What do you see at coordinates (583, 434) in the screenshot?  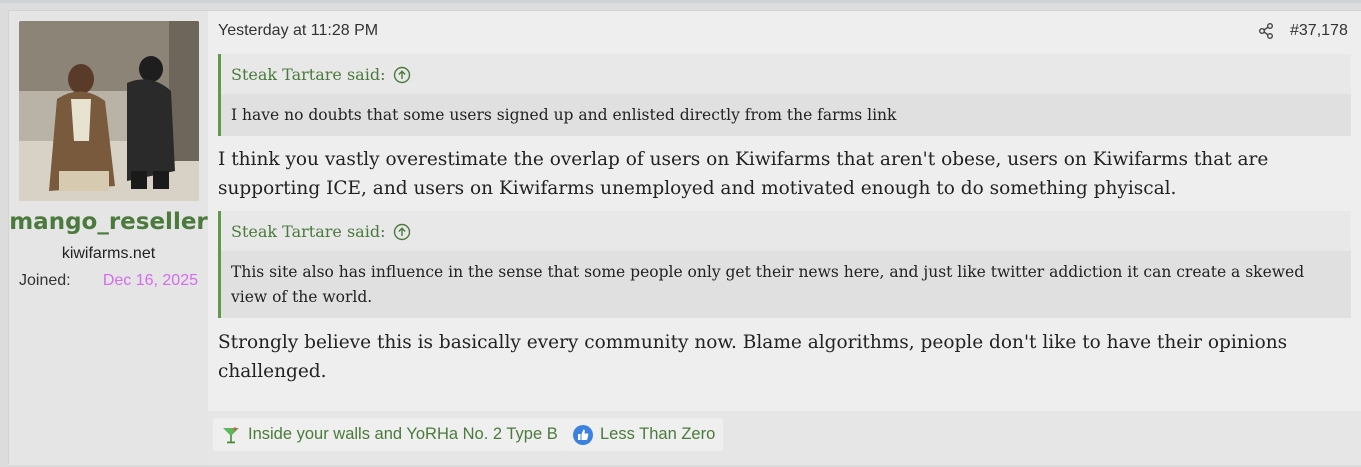 I see `thumbs-up-icon` at bounding box center [583, 434].